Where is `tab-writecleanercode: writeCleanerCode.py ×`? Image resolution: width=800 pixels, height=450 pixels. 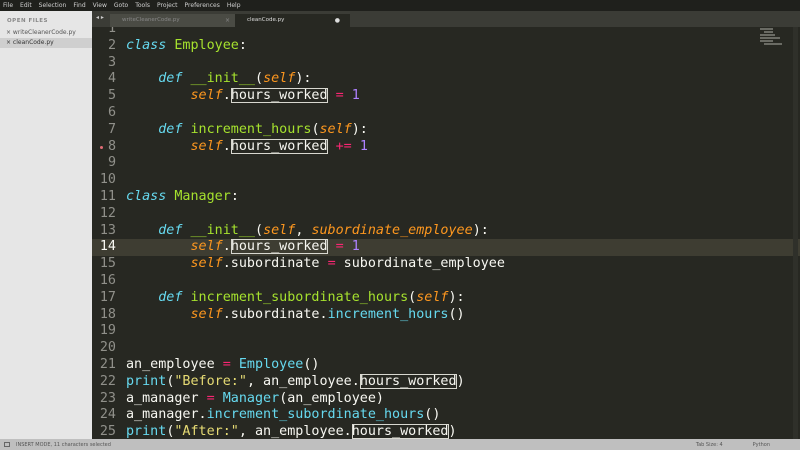
tab-writecleanercode: writeCleanerCode.py × is located at coordinates (175, 20).